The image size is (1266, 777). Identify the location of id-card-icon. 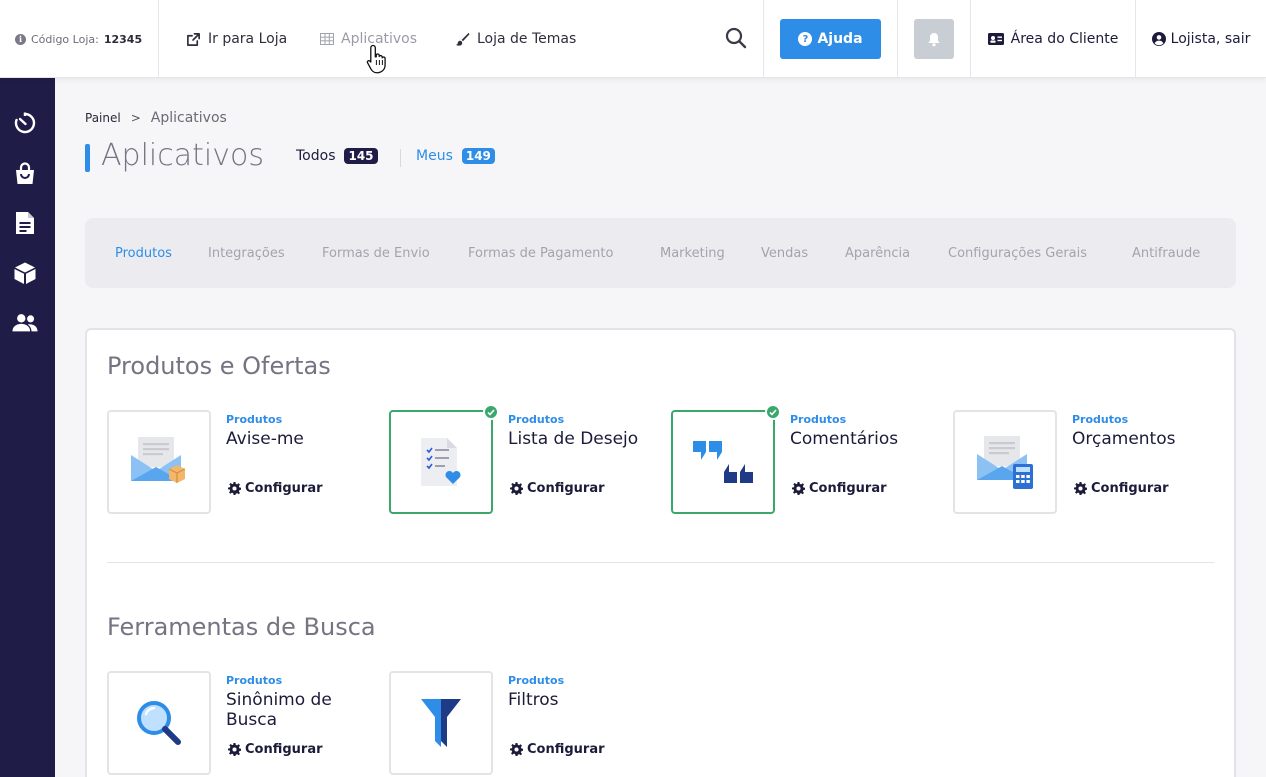
(995, 39).